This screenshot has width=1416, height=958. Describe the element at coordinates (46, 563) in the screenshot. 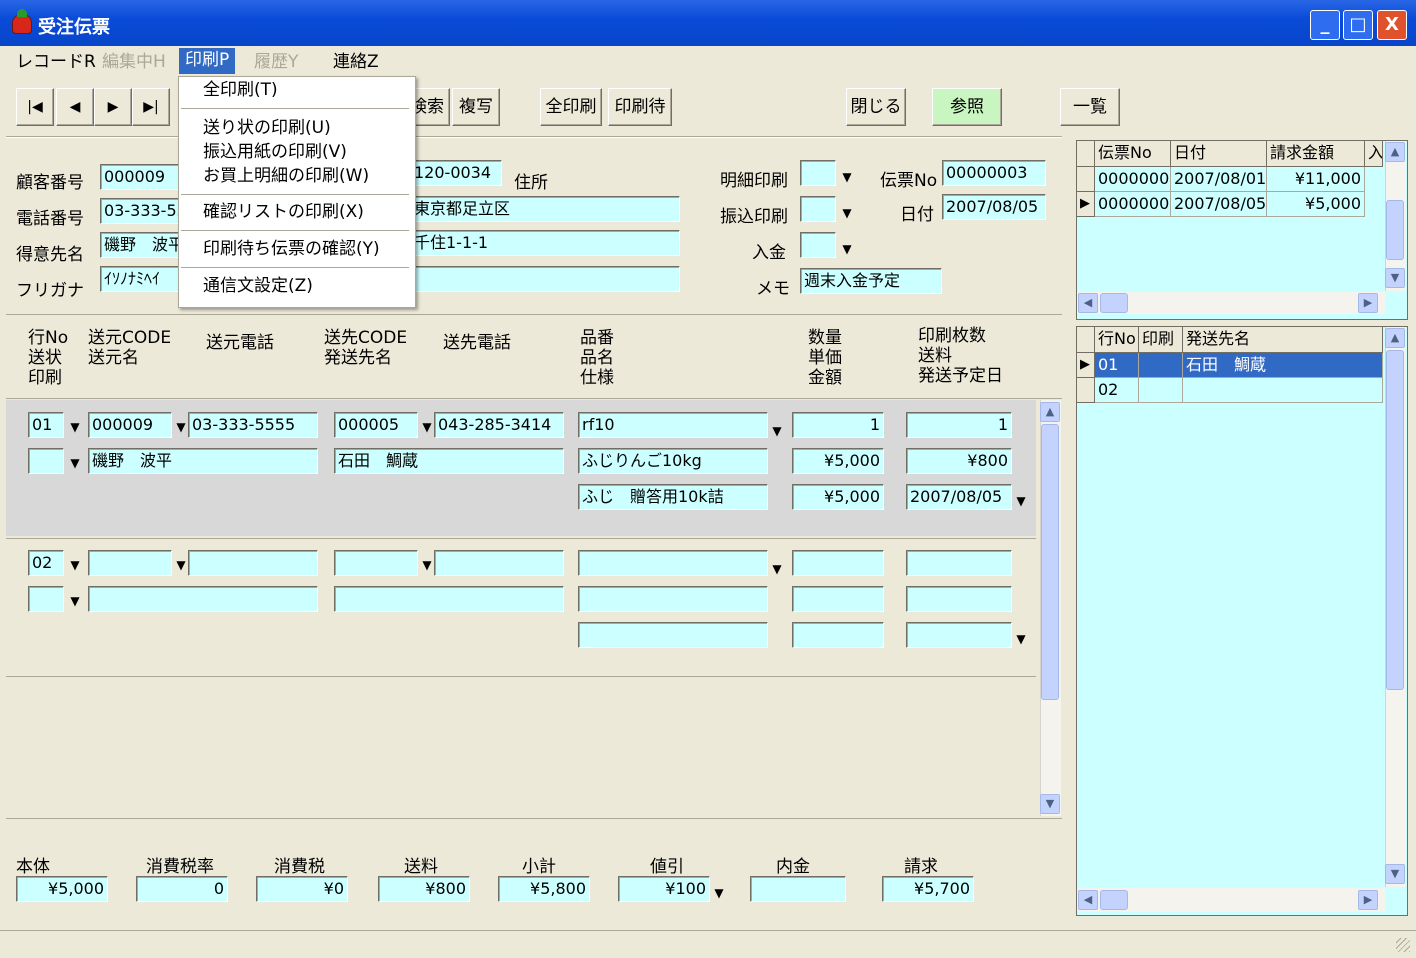

I see `row-no-field: 02` at that location.